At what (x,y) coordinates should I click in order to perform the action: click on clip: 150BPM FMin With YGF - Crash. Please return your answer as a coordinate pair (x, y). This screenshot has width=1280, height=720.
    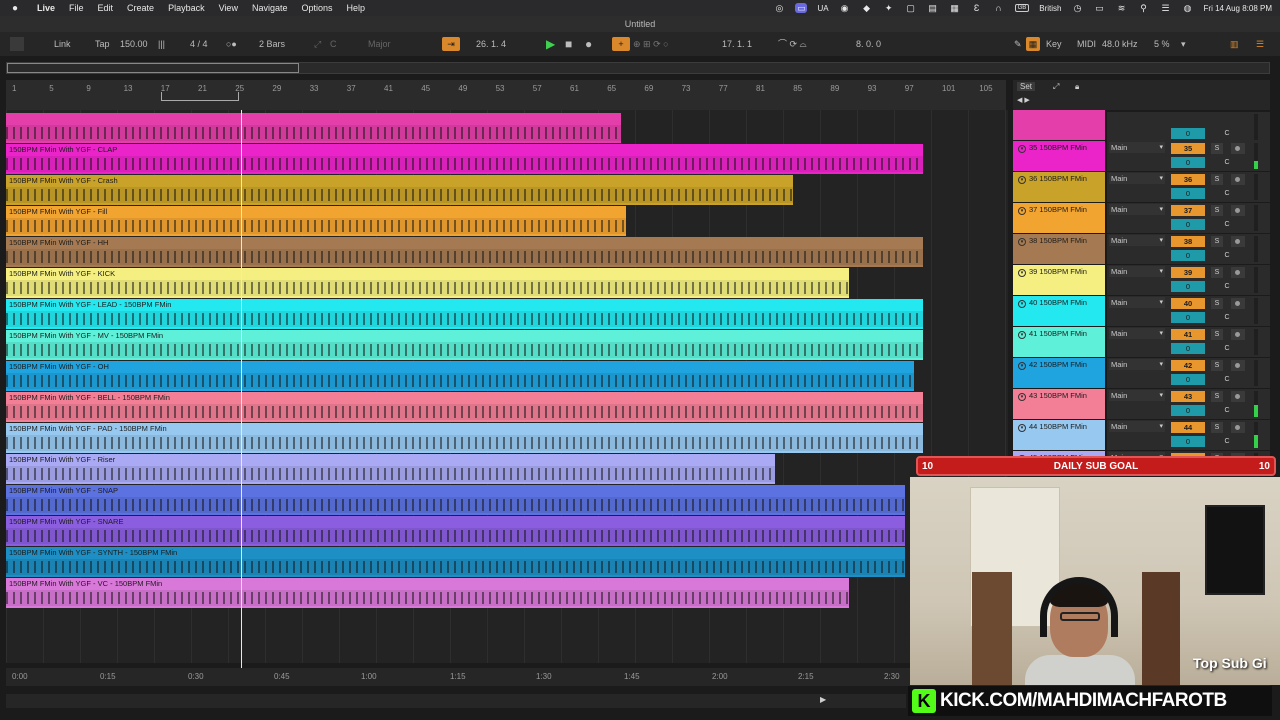
    Looking at the image, I should click on (400, 190).